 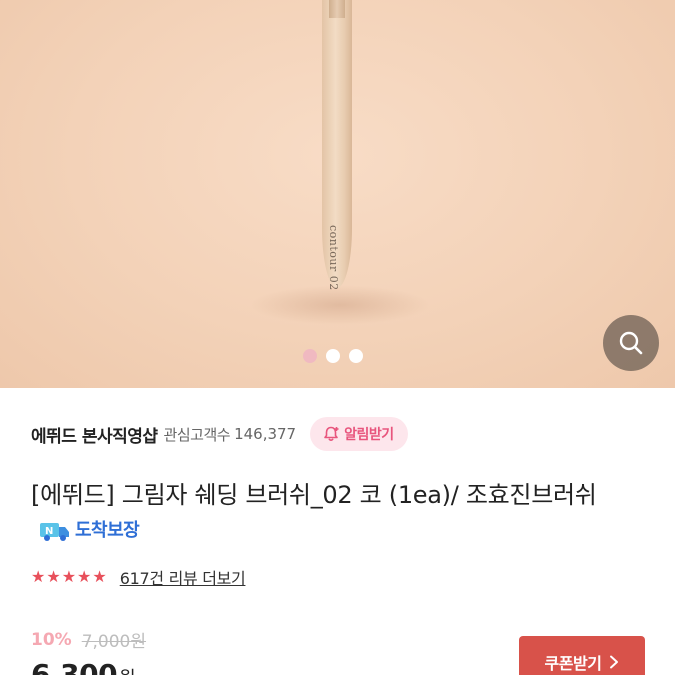 I want to click on alert-subscribe-button: 알림받기, so click(x=359, y=434).